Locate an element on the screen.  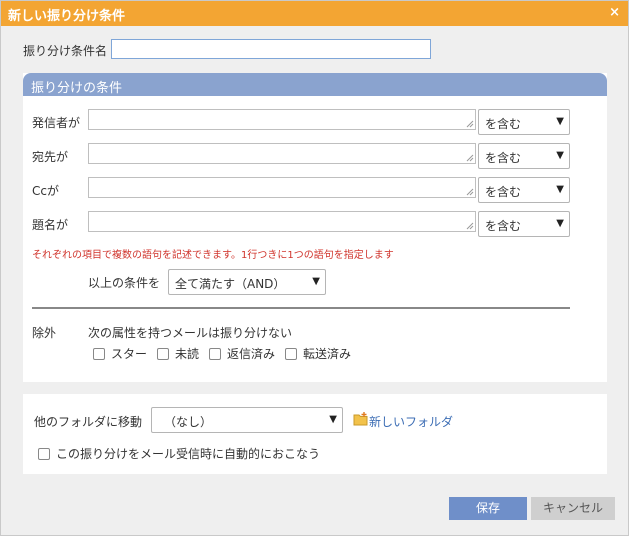
exclude-starred-label: スター is located at coordinates (129, 354).